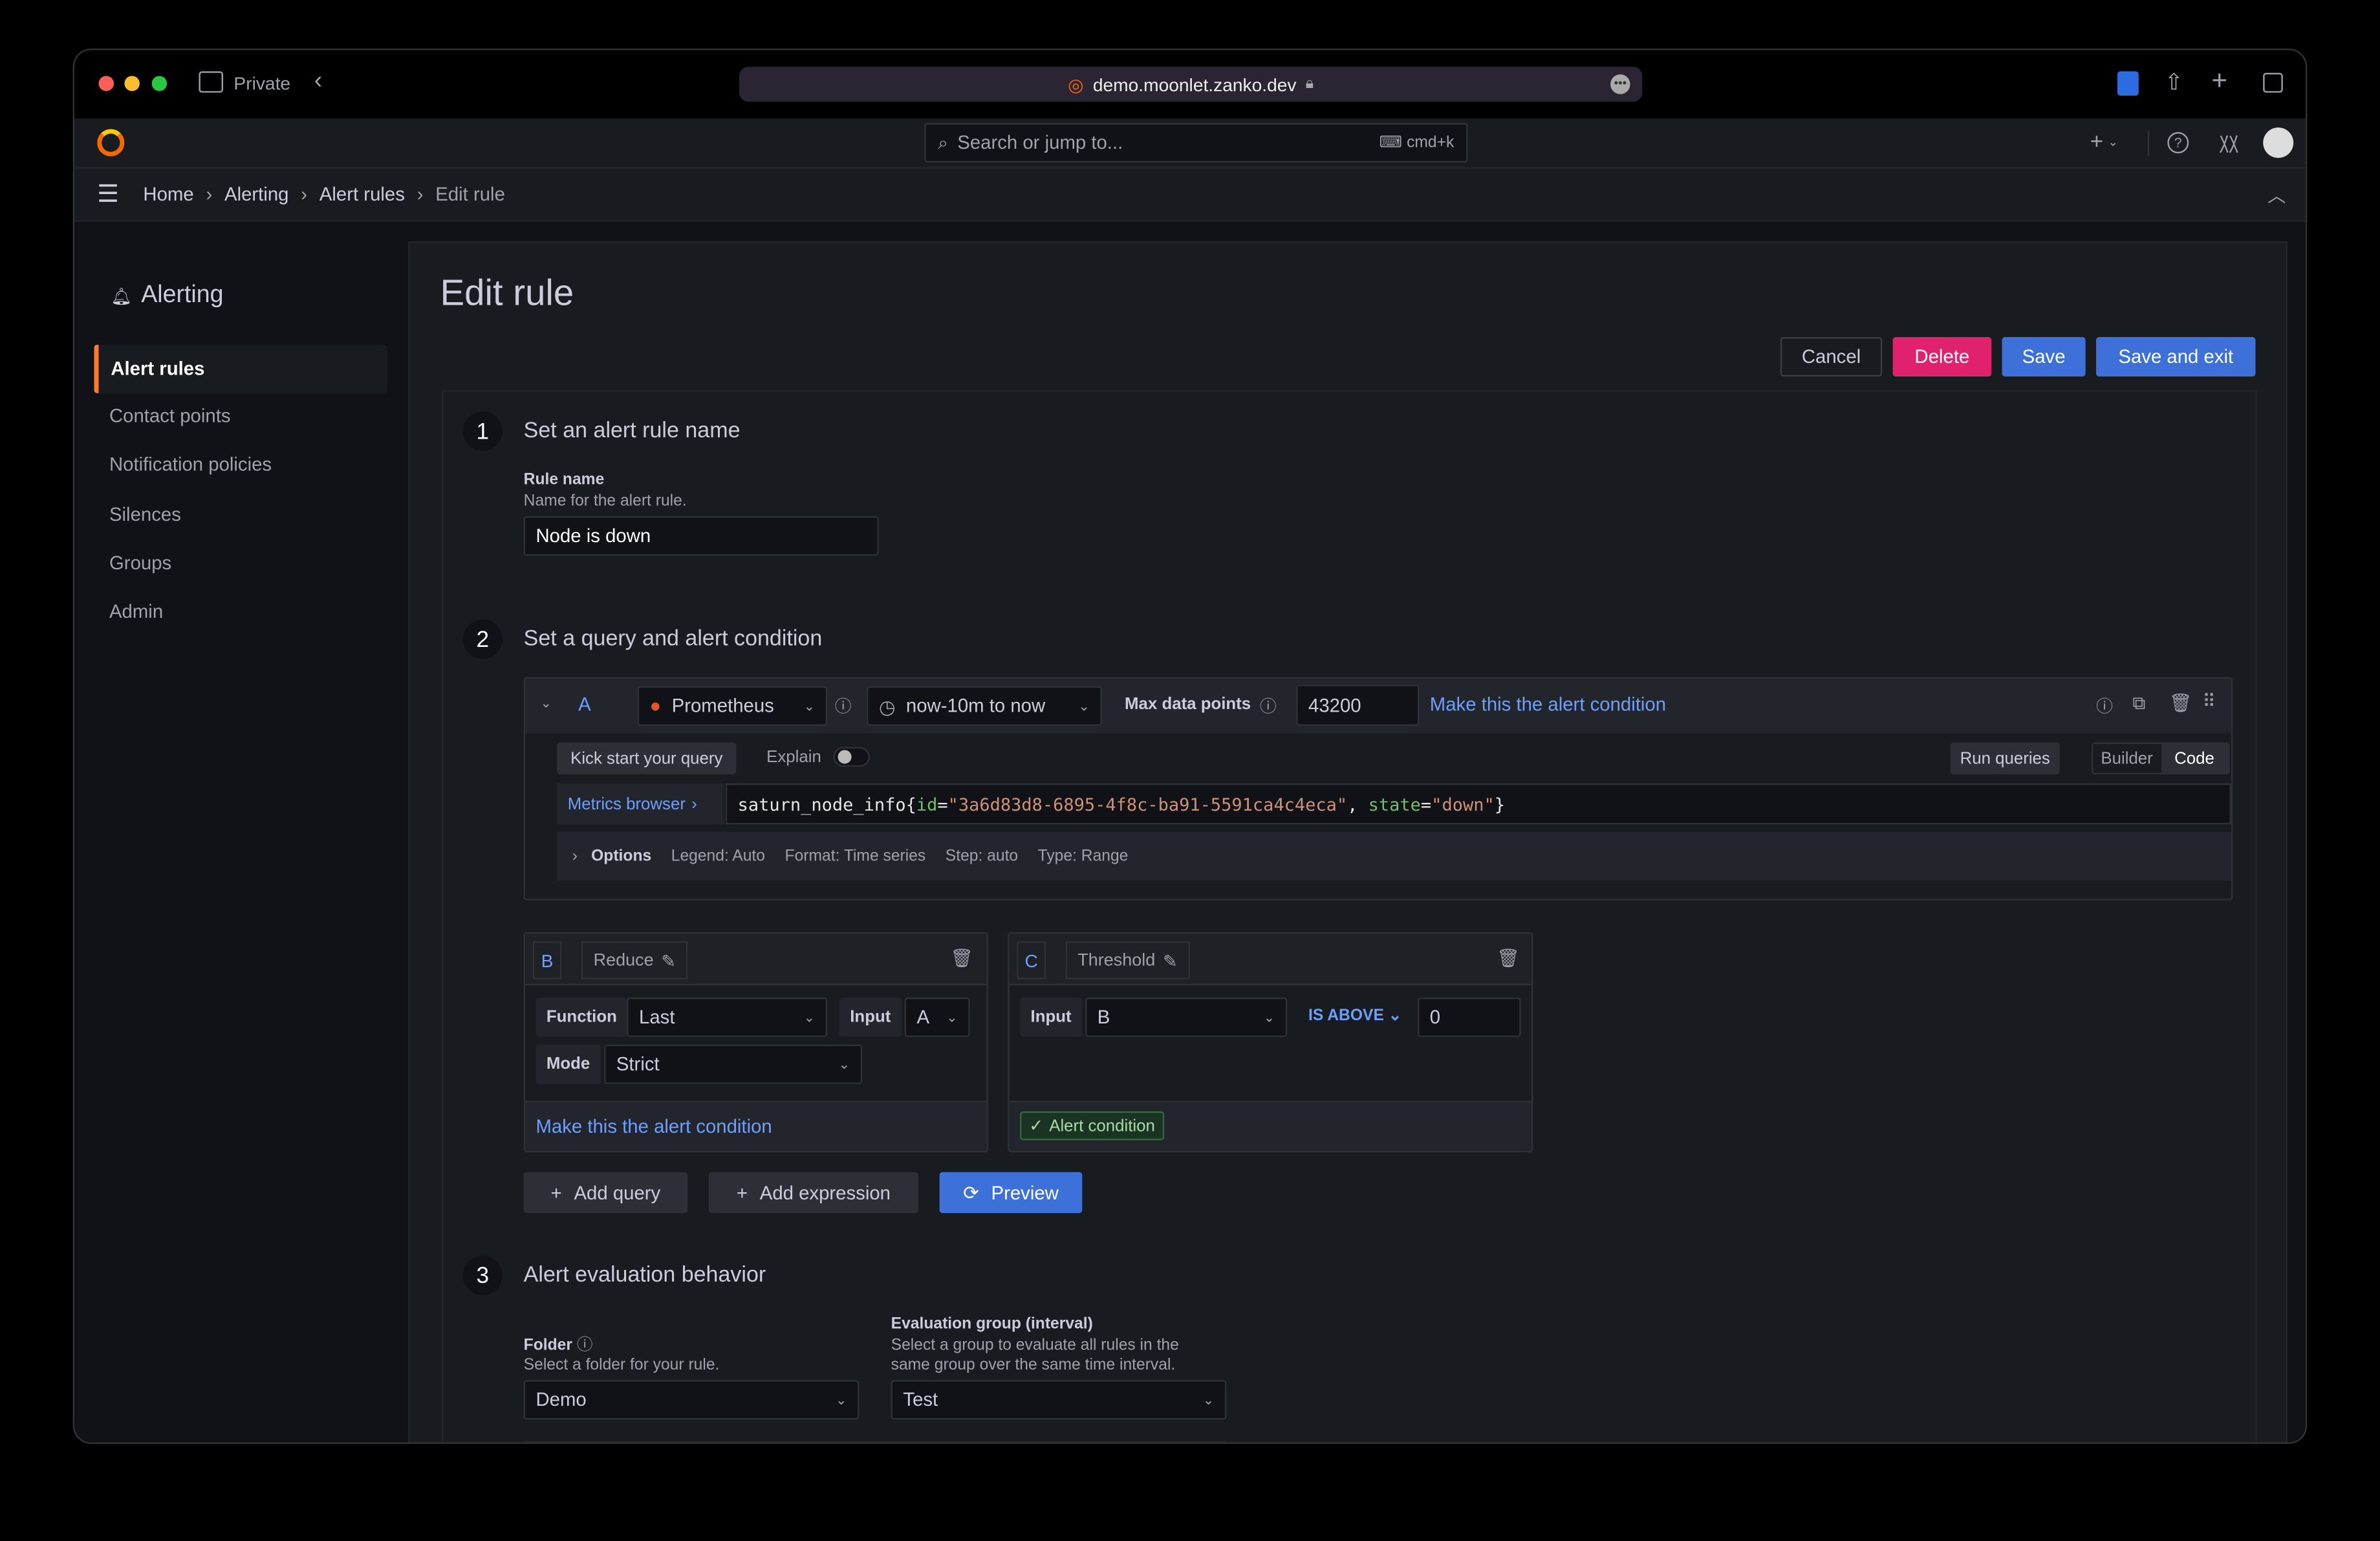 The image size is (2380, 1541). What do you see at coordinates (626, 803) in the screenshot?
I see `metrics-browser-label: Metrics browser` at bounding box center [626, 803].